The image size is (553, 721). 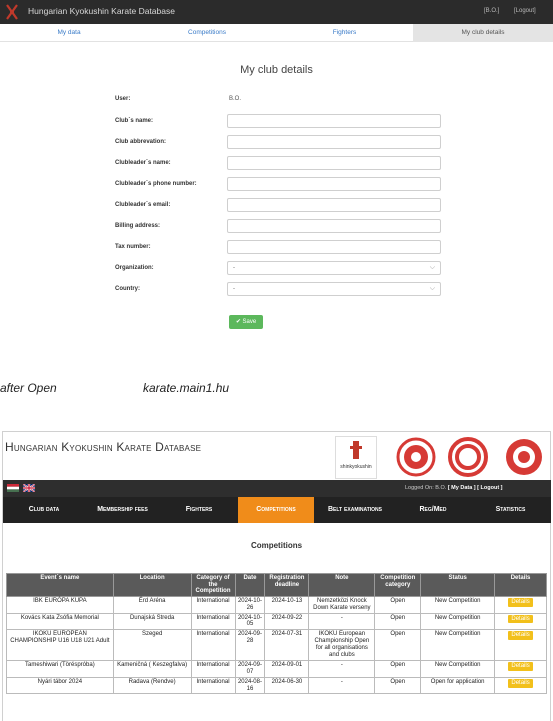 I want to click on header-registration-deadline: Registration deadline, so click(x=287, y=585).